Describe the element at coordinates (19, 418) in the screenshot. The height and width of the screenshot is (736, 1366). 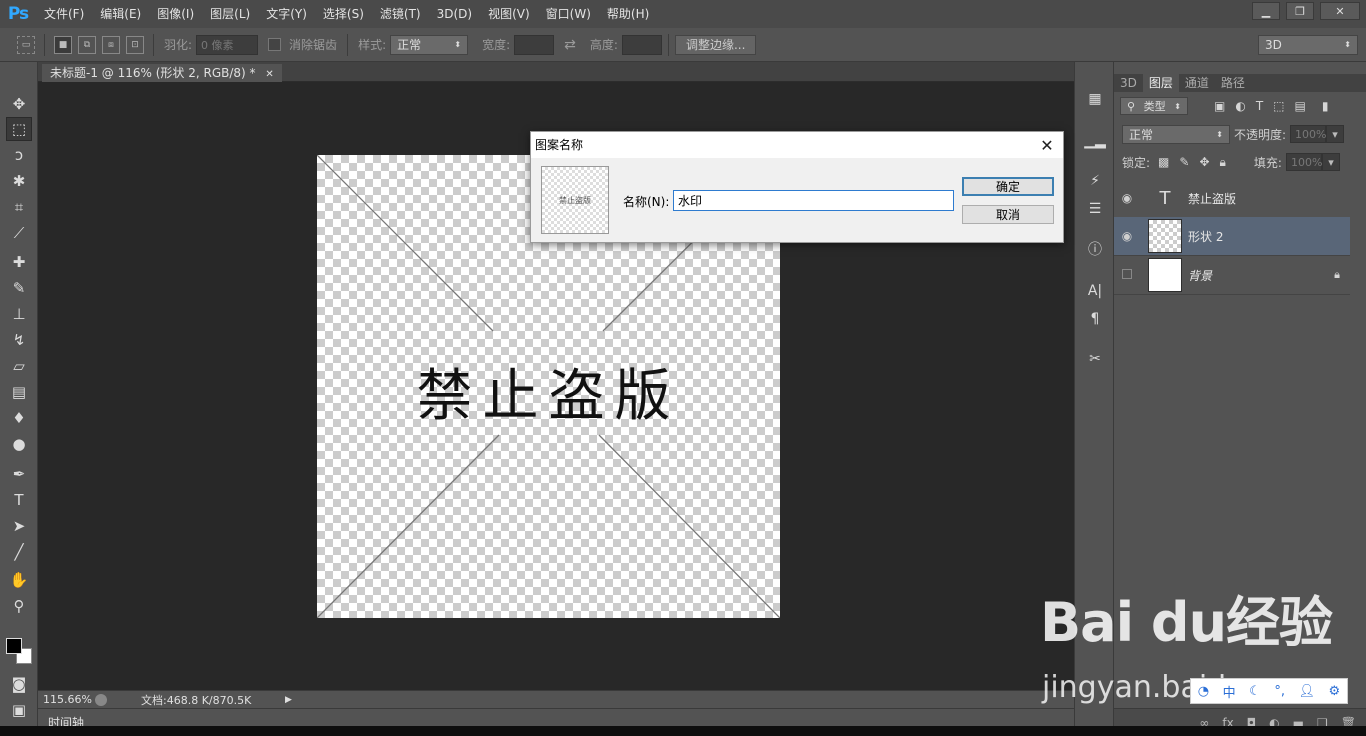
I see `blur-tool-icon: ♦` at that location.